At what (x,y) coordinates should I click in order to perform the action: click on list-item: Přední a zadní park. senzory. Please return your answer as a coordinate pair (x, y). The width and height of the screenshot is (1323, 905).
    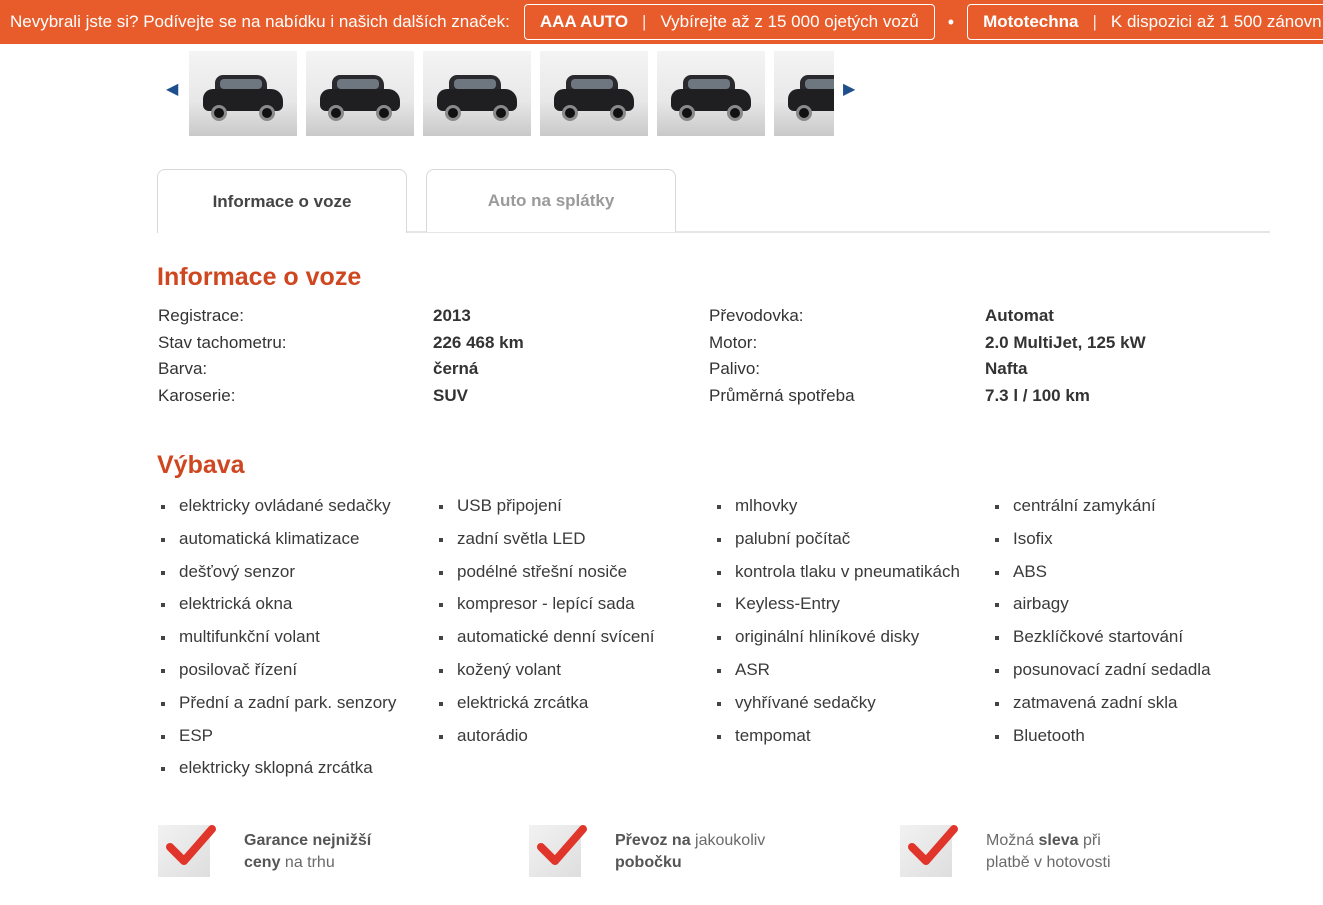
    Looking at the image, I should click on (293, 709).